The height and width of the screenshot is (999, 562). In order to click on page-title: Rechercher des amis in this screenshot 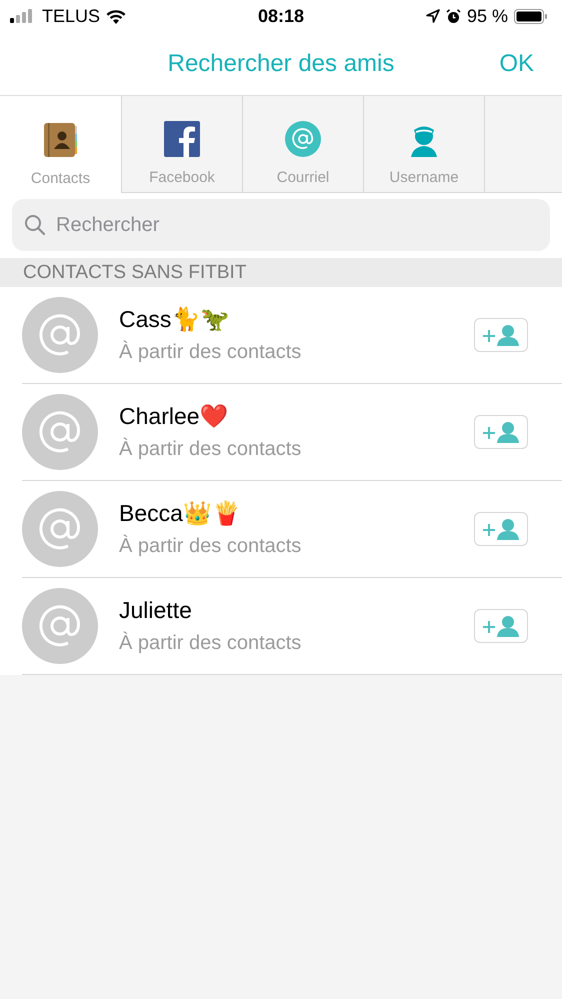, I will do `click(281, 64)`.